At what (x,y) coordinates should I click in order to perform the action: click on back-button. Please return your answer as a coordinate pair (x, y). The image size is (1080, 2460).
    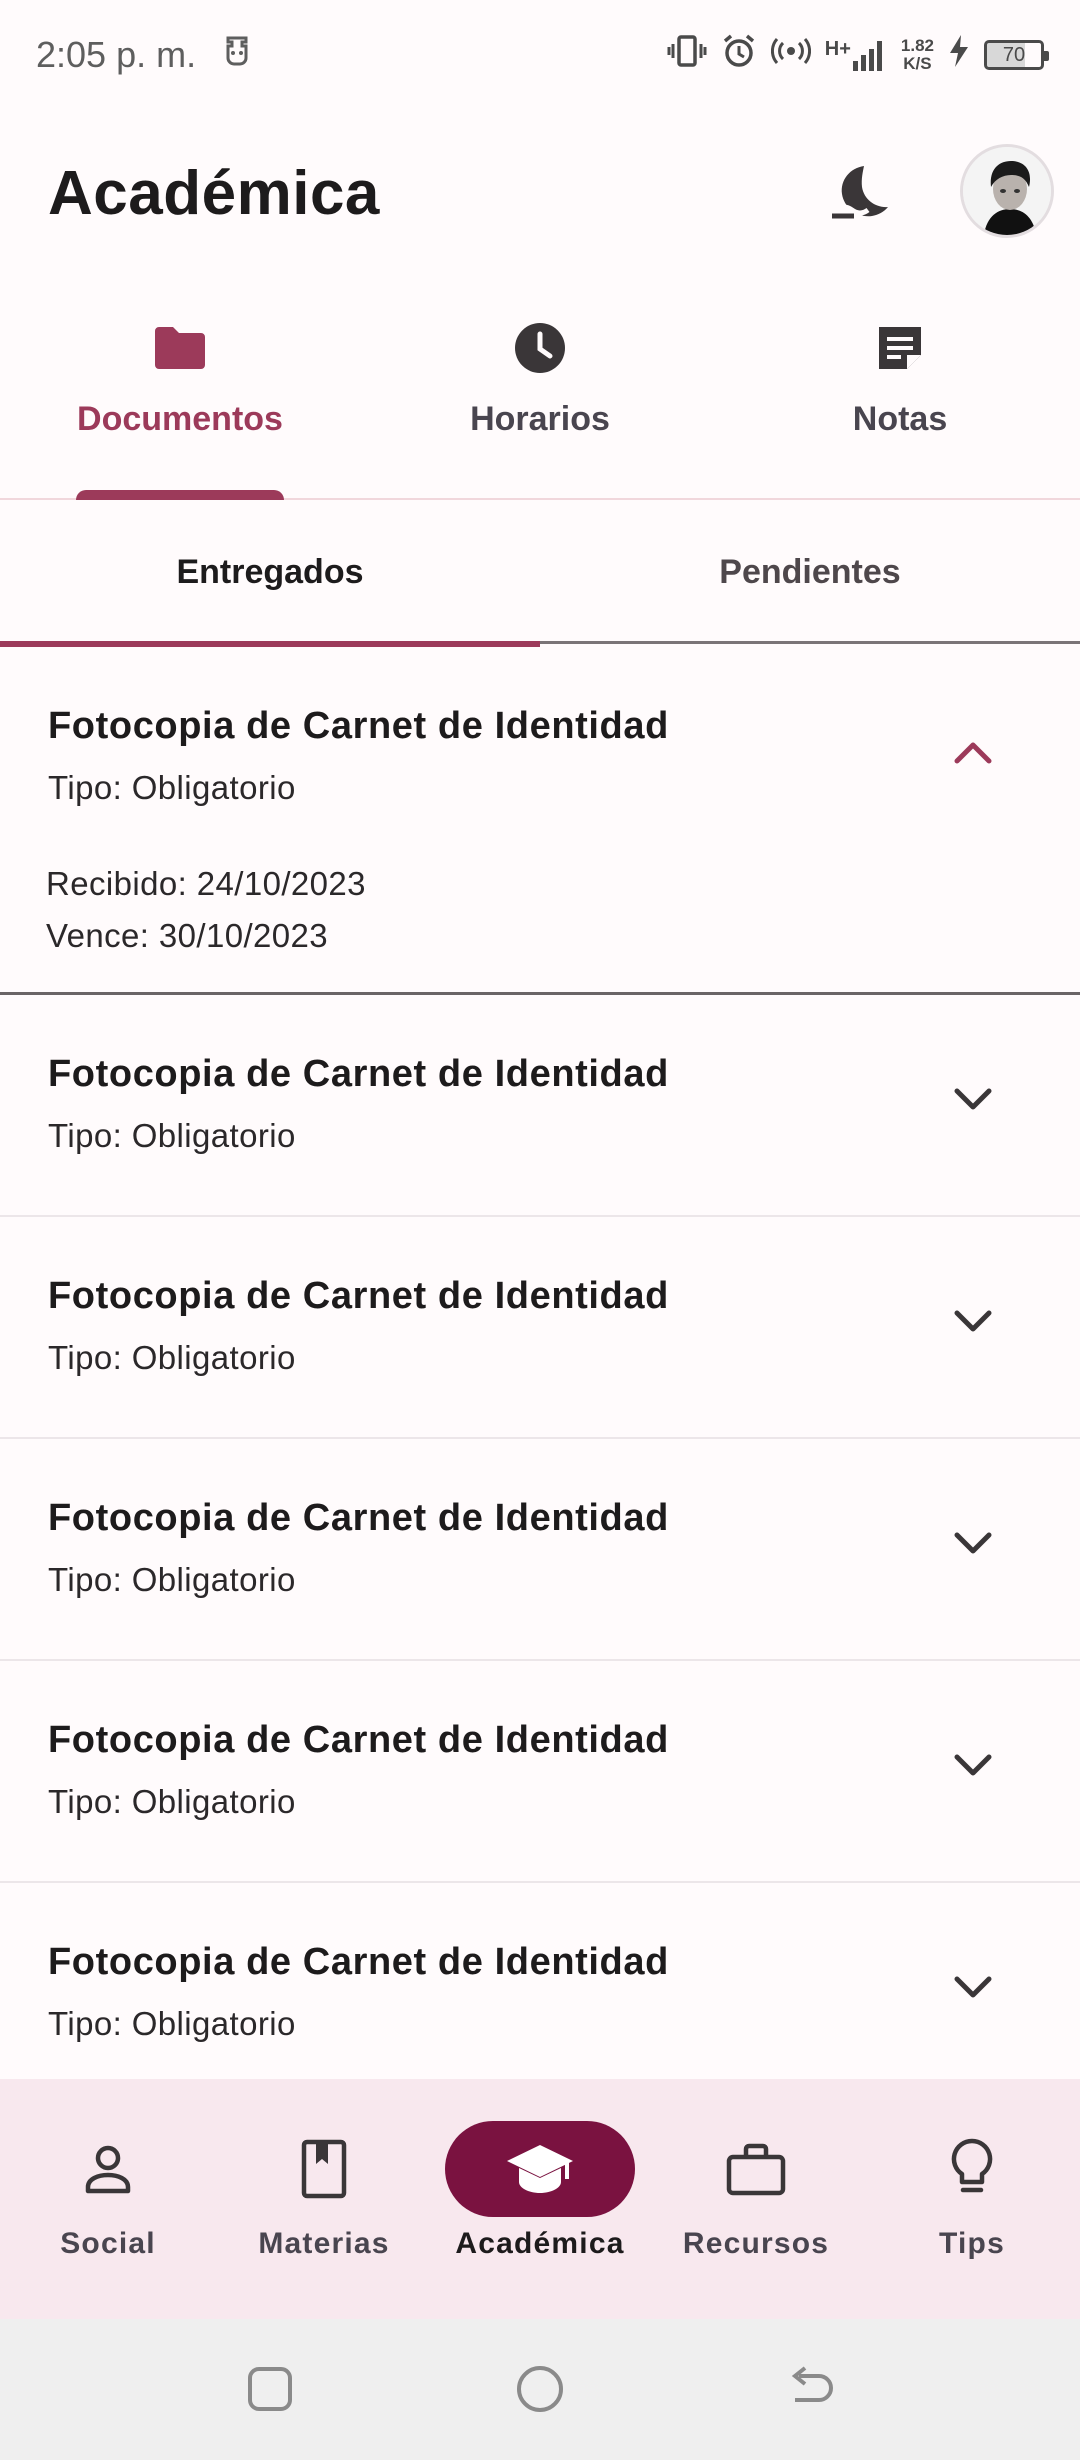
    Looking at the image, I should click on (810, 2389).